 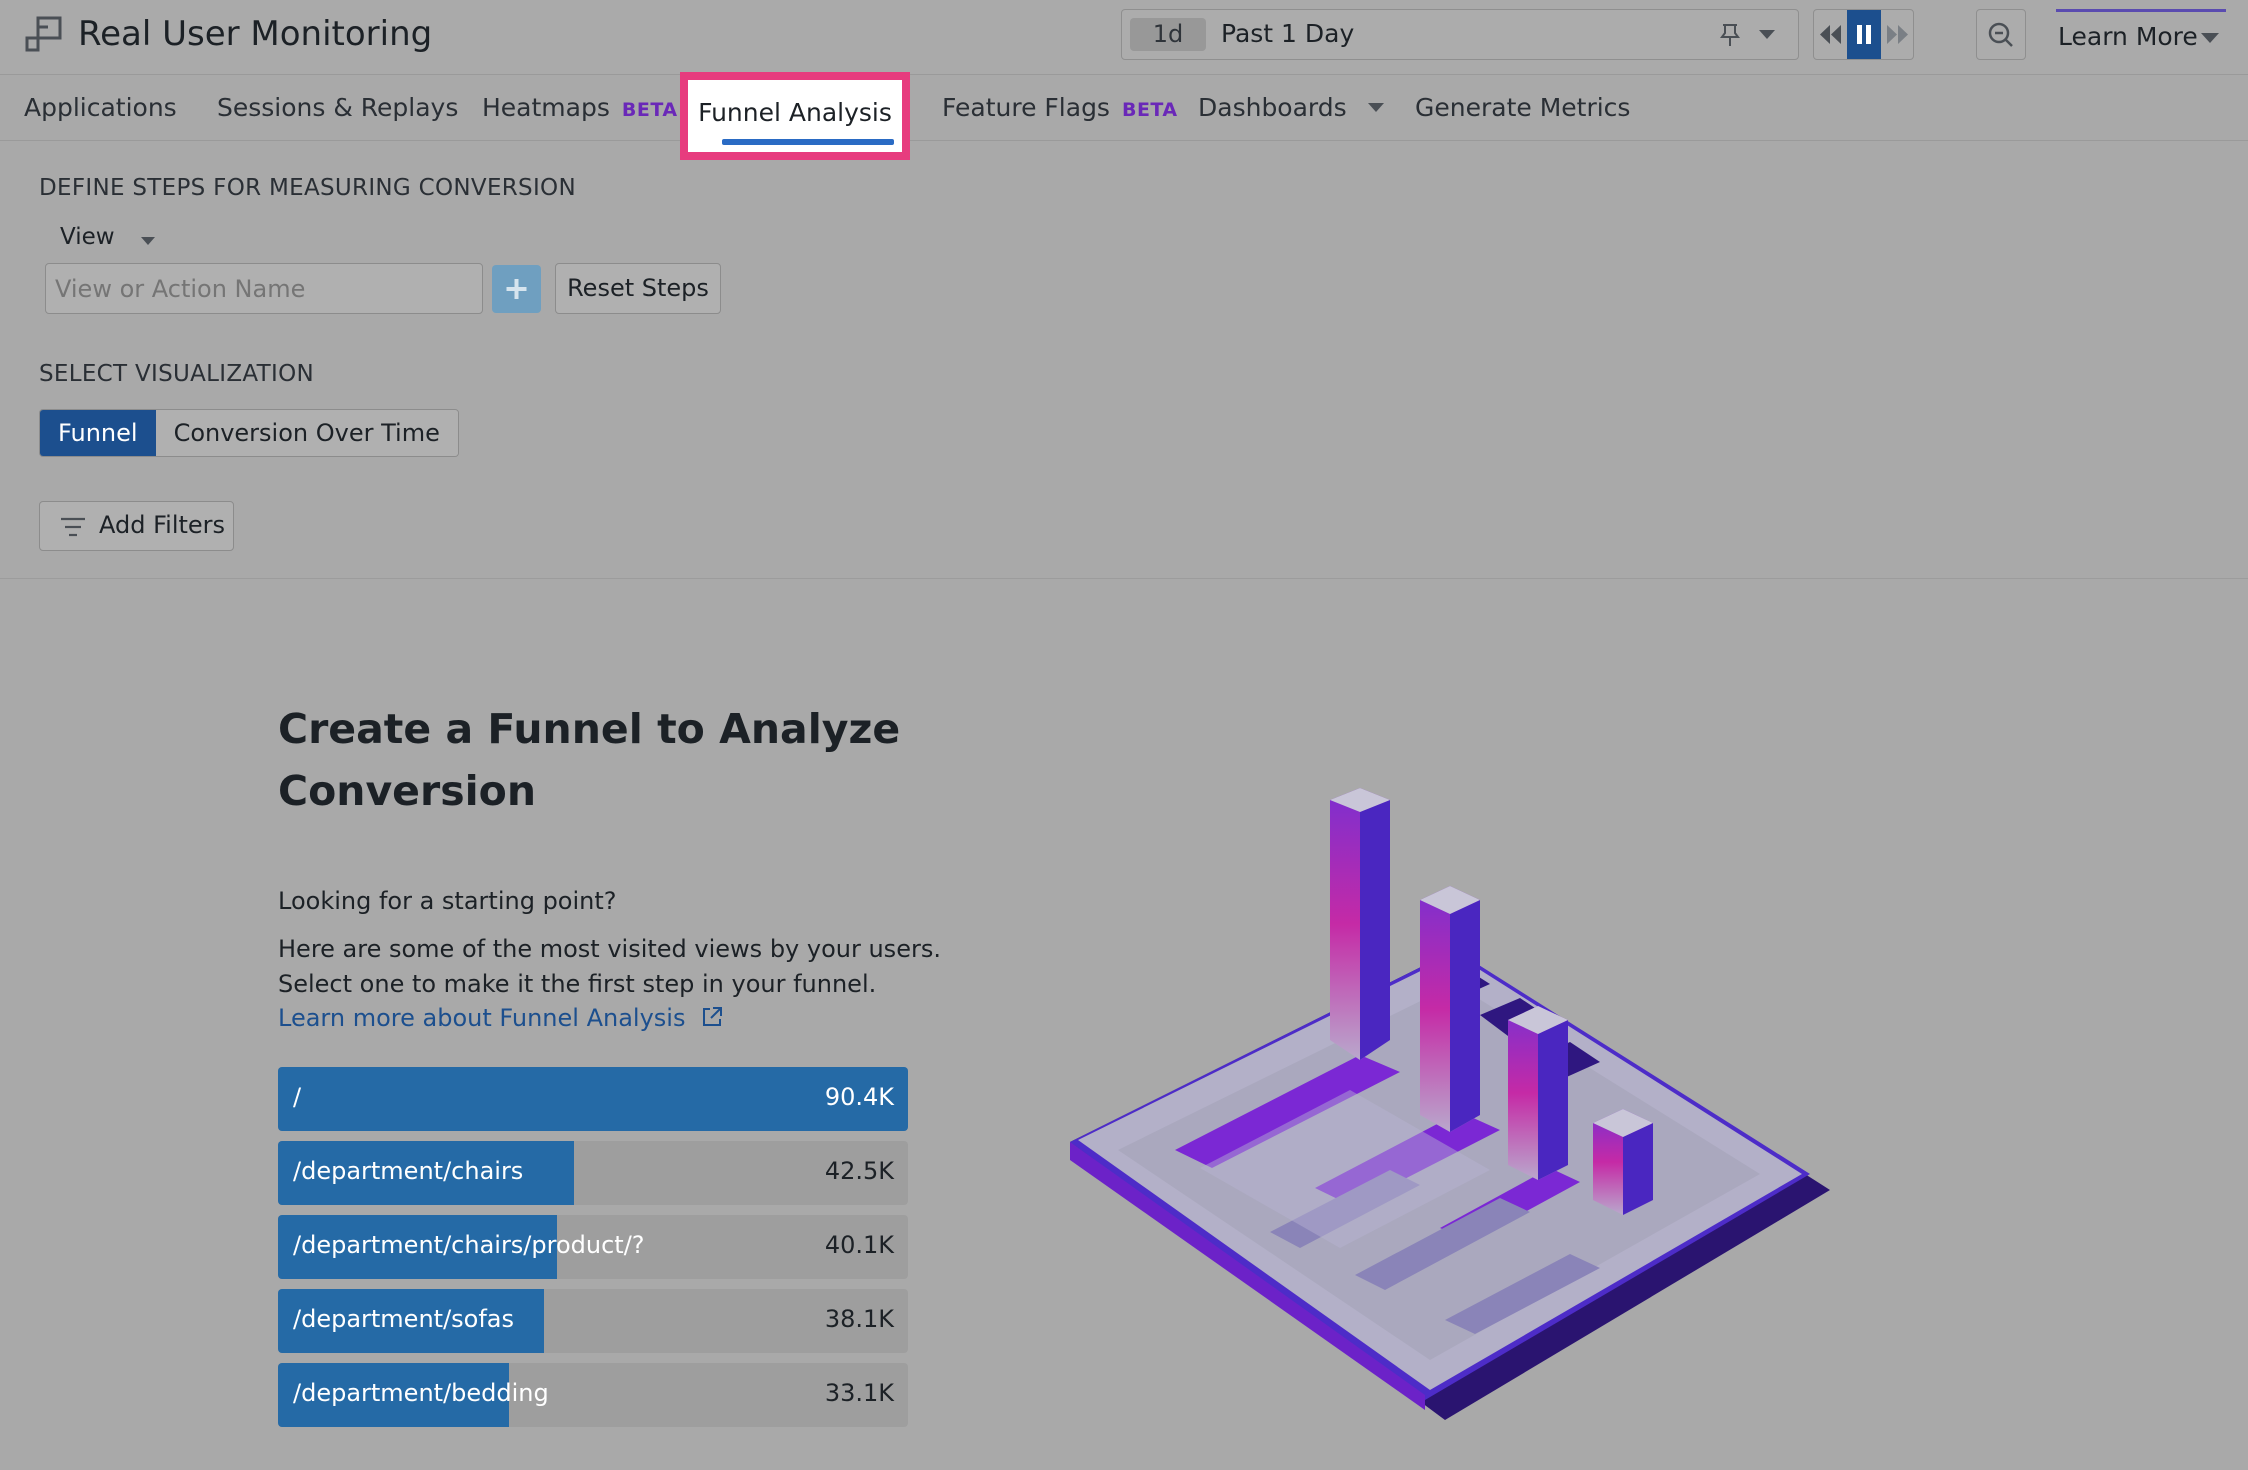 What do you see at coordinates (795, 112) in the screenshot?
I see `tab-funnel-analysis-label: Funnel Analysis` at bounding box center [795, 112].